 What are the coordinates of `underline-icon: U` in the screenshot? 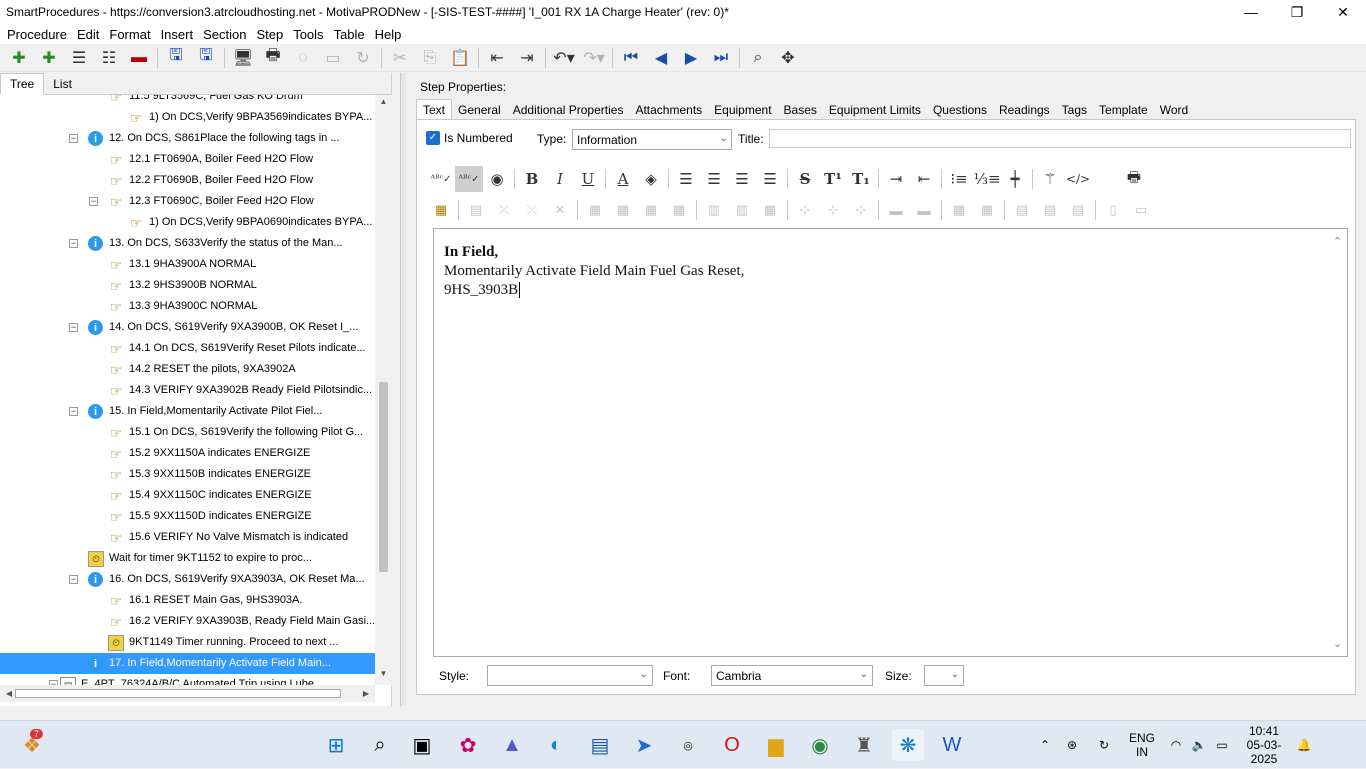 It's located at (588, 179).